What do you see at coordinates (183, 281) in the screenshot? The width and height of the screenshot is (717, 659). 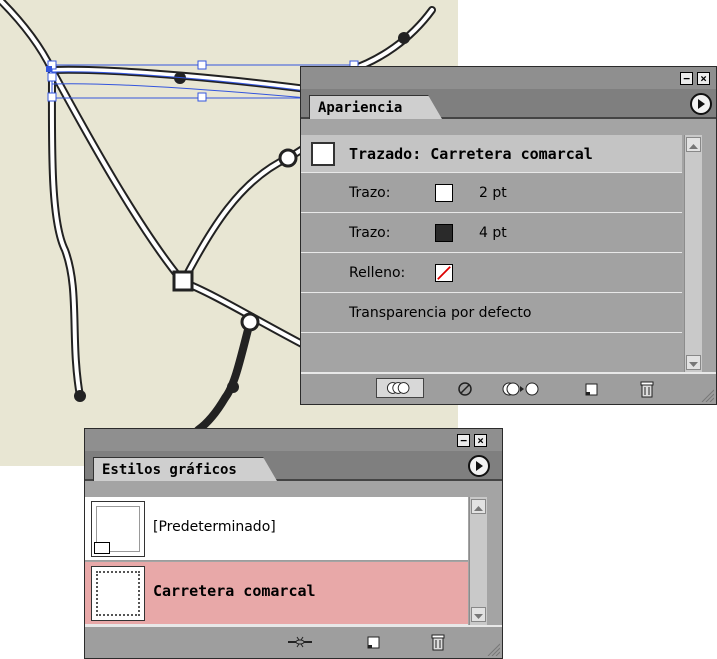 I see `junction-square` at bounding box center [183, 281].